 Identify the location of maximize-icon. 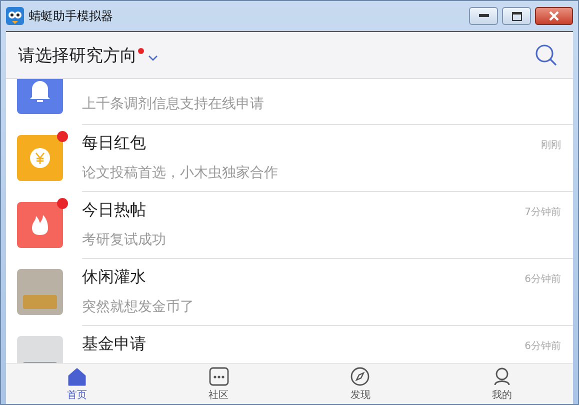
(517, 16).